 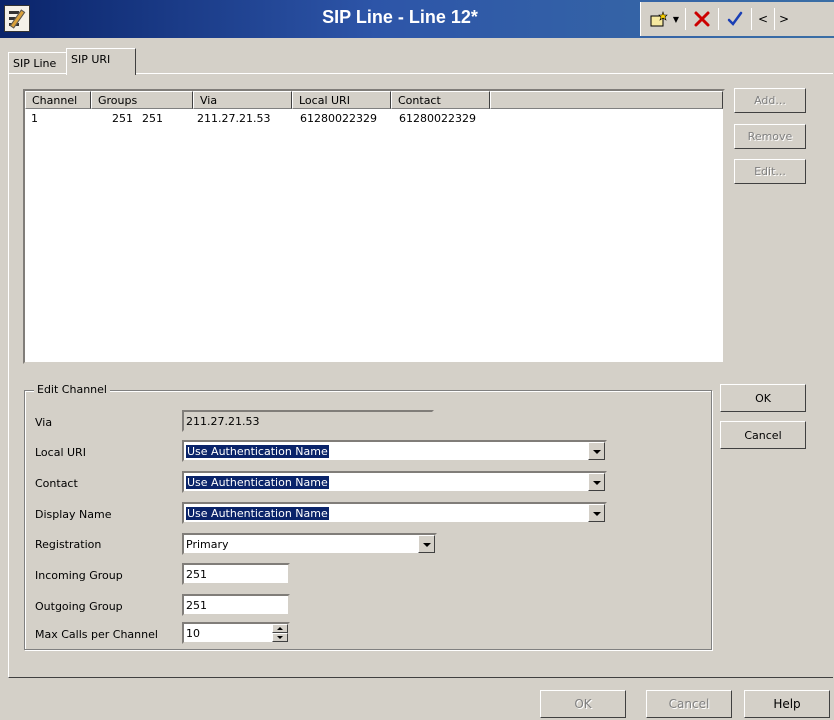 I want to click on cell-contact: 61280022329, so click(x=437, y=118).